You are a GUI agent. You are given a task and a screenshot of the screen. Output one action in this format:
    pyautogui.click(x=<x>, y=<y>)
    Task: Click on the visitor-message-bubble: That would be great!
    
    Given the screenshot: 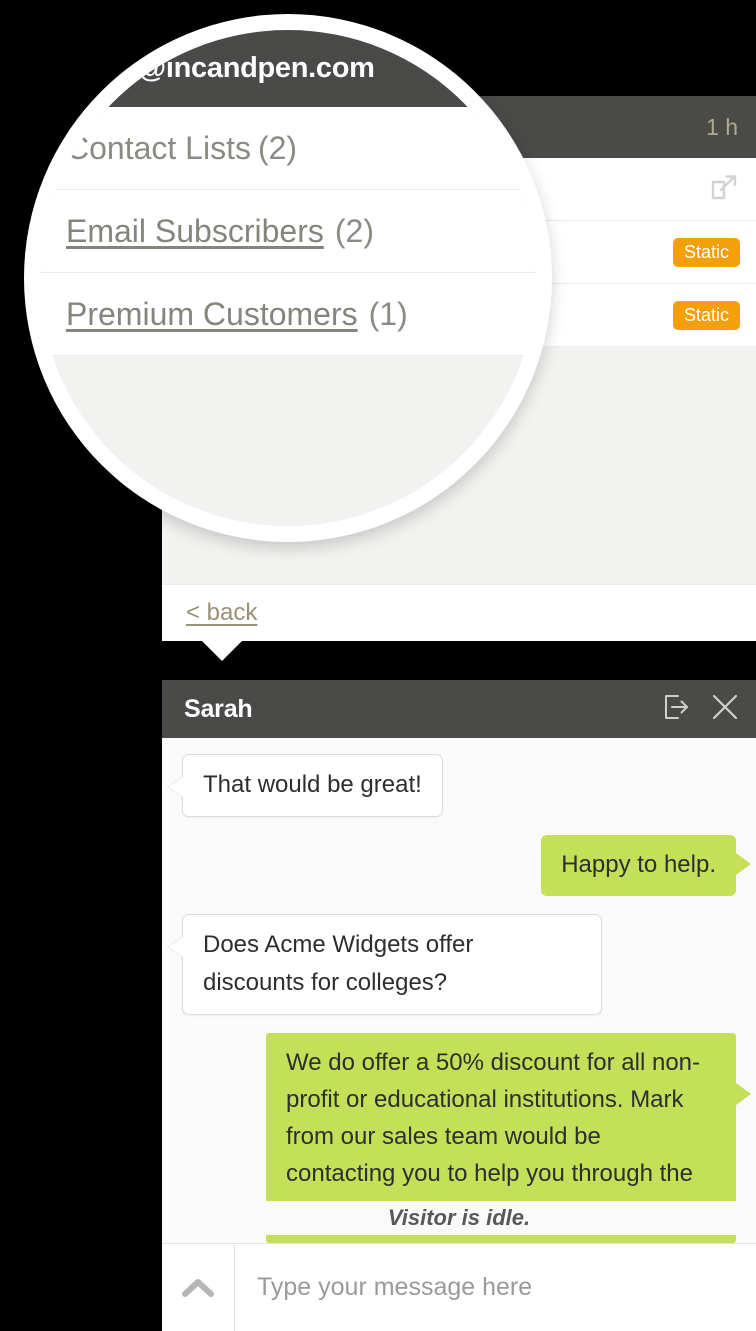 What is the action you would take?
    pyautogui.click(x=312, y=786)
    